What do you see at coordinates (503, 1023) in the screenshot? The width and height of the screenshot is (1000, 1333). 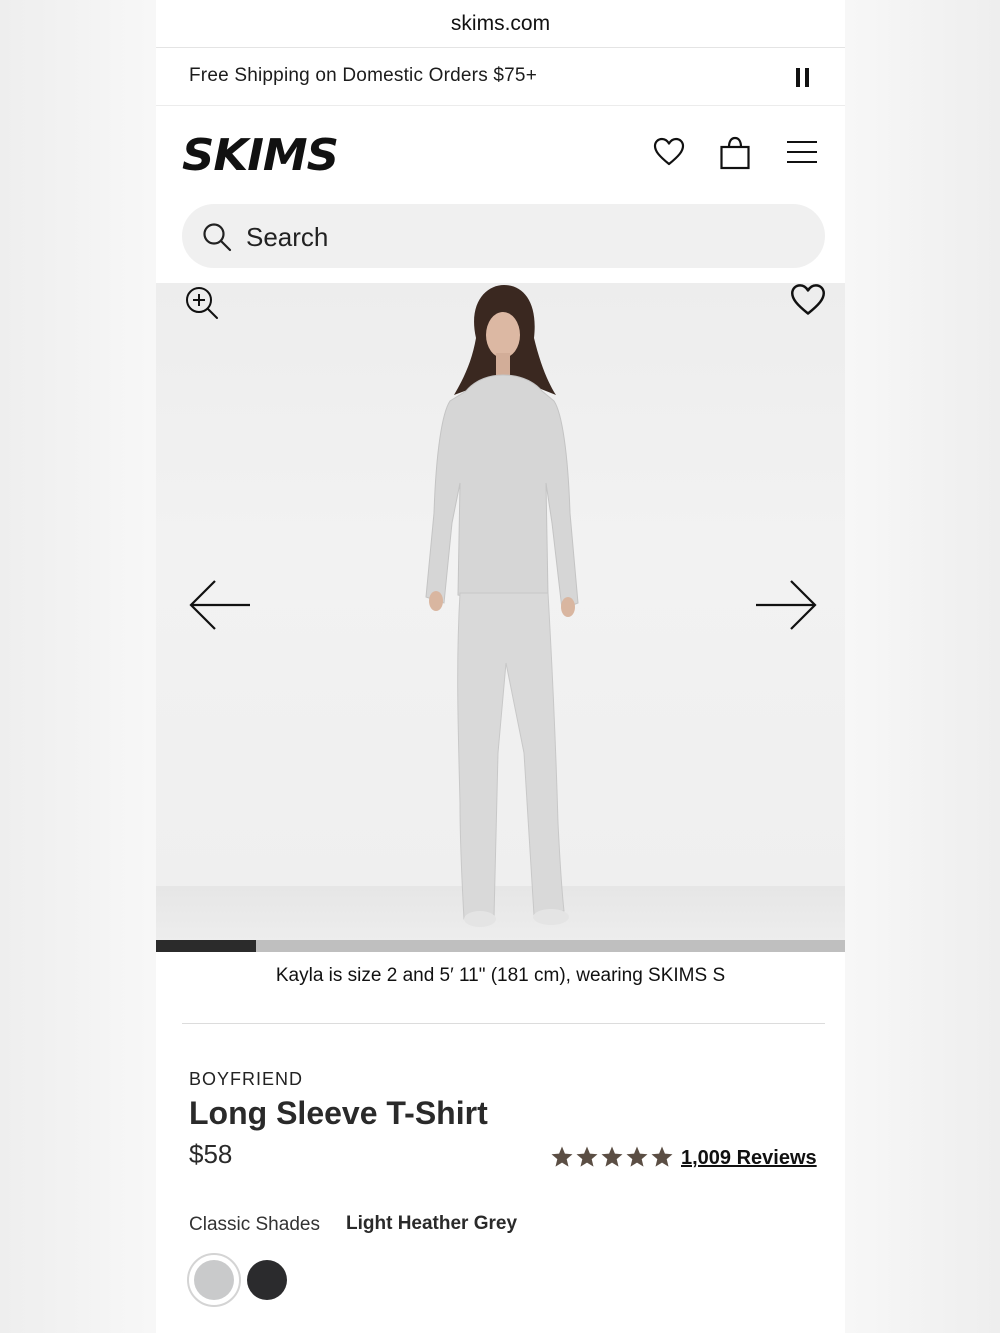 I see `divider` at bounding box center [503, 1023].